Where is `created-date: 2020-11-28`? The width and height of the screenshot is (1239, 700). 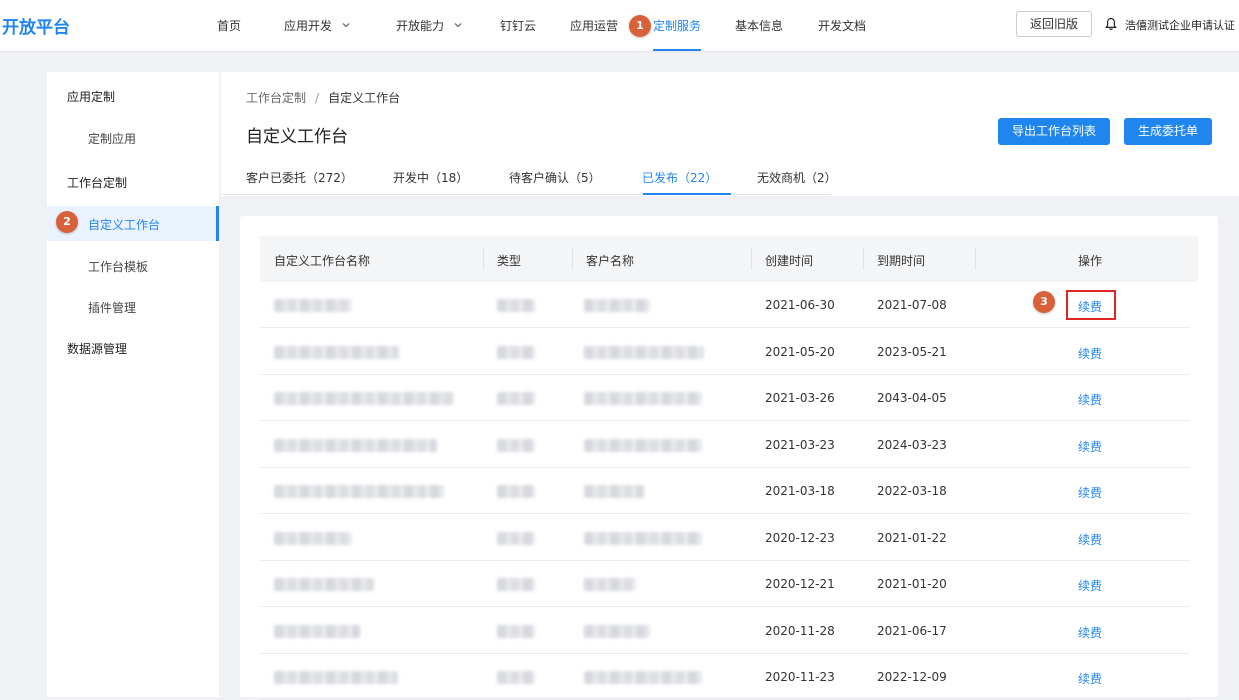
created-date: 2020-11-28 is located at coordinates (800, 630).